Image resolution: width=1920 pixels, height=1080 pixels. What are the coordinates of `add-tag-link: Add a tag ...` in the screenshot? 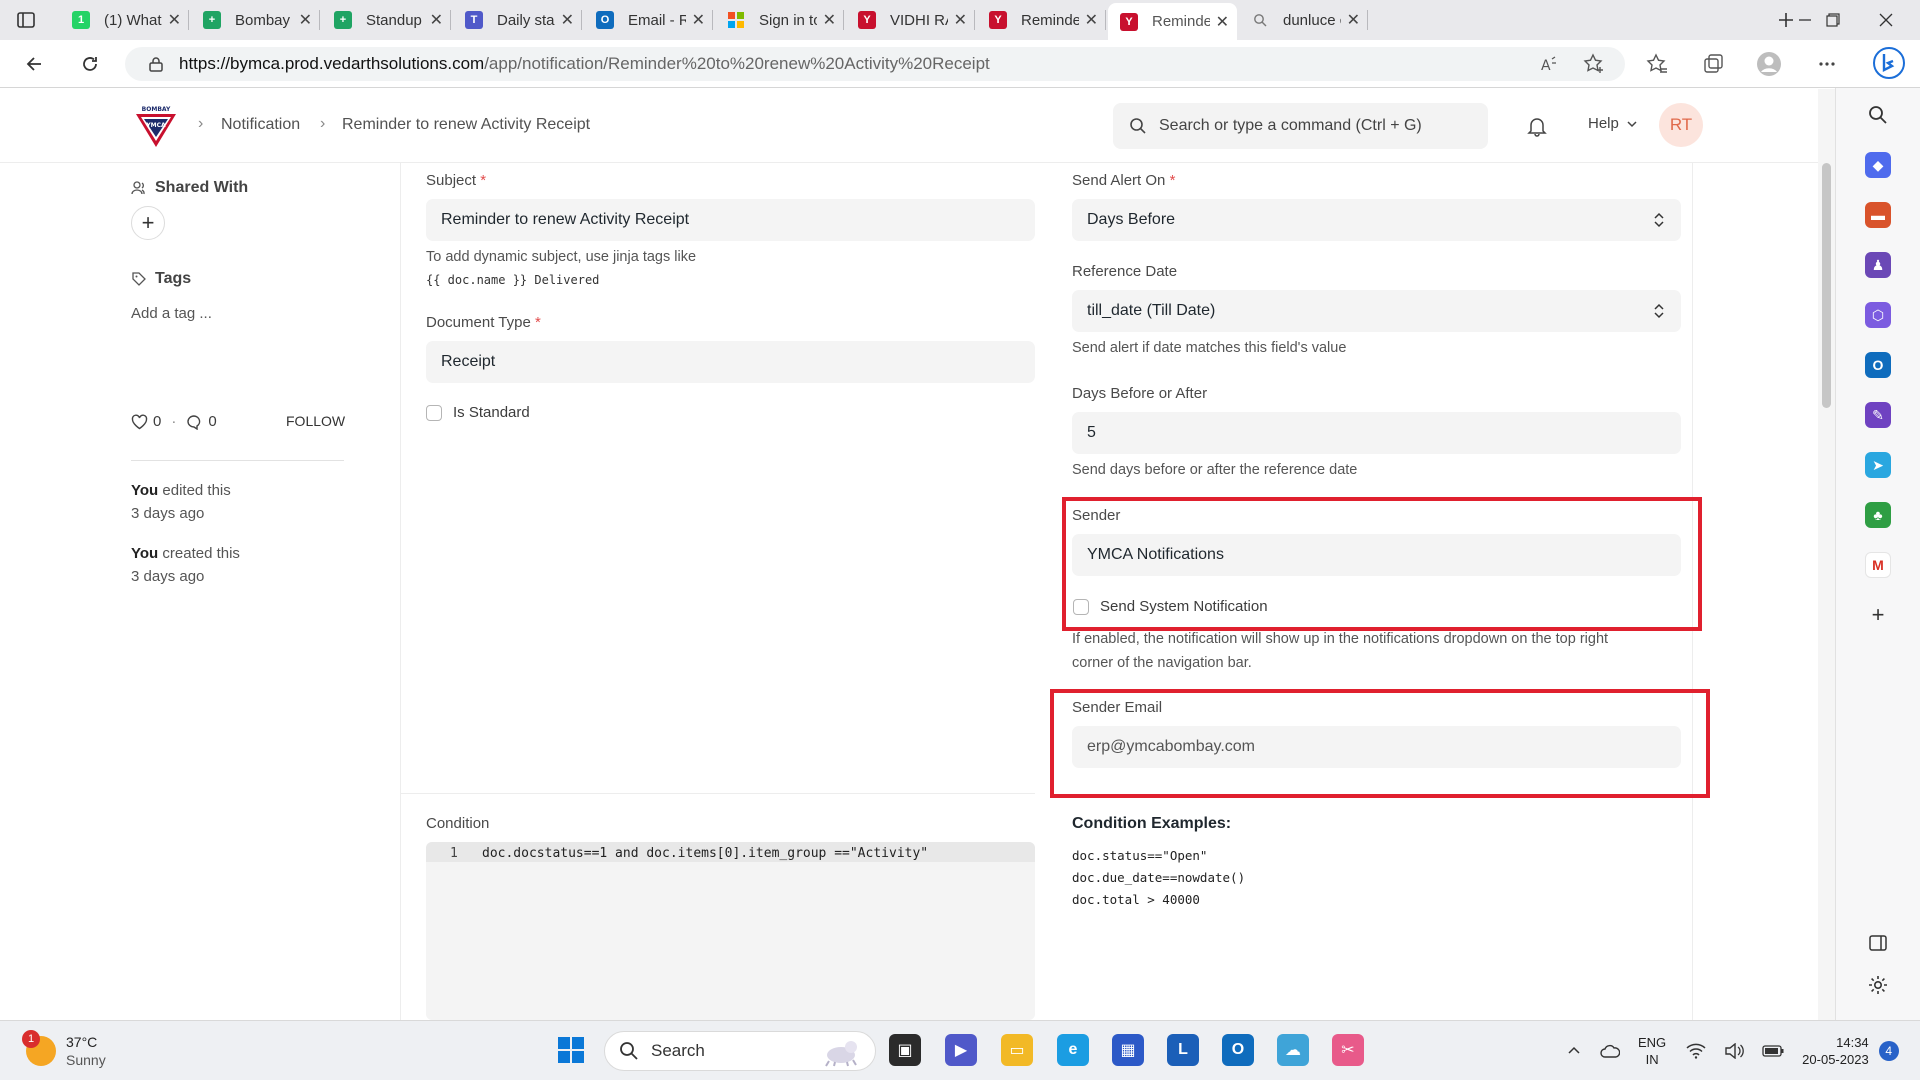 It's located at (171, 313).